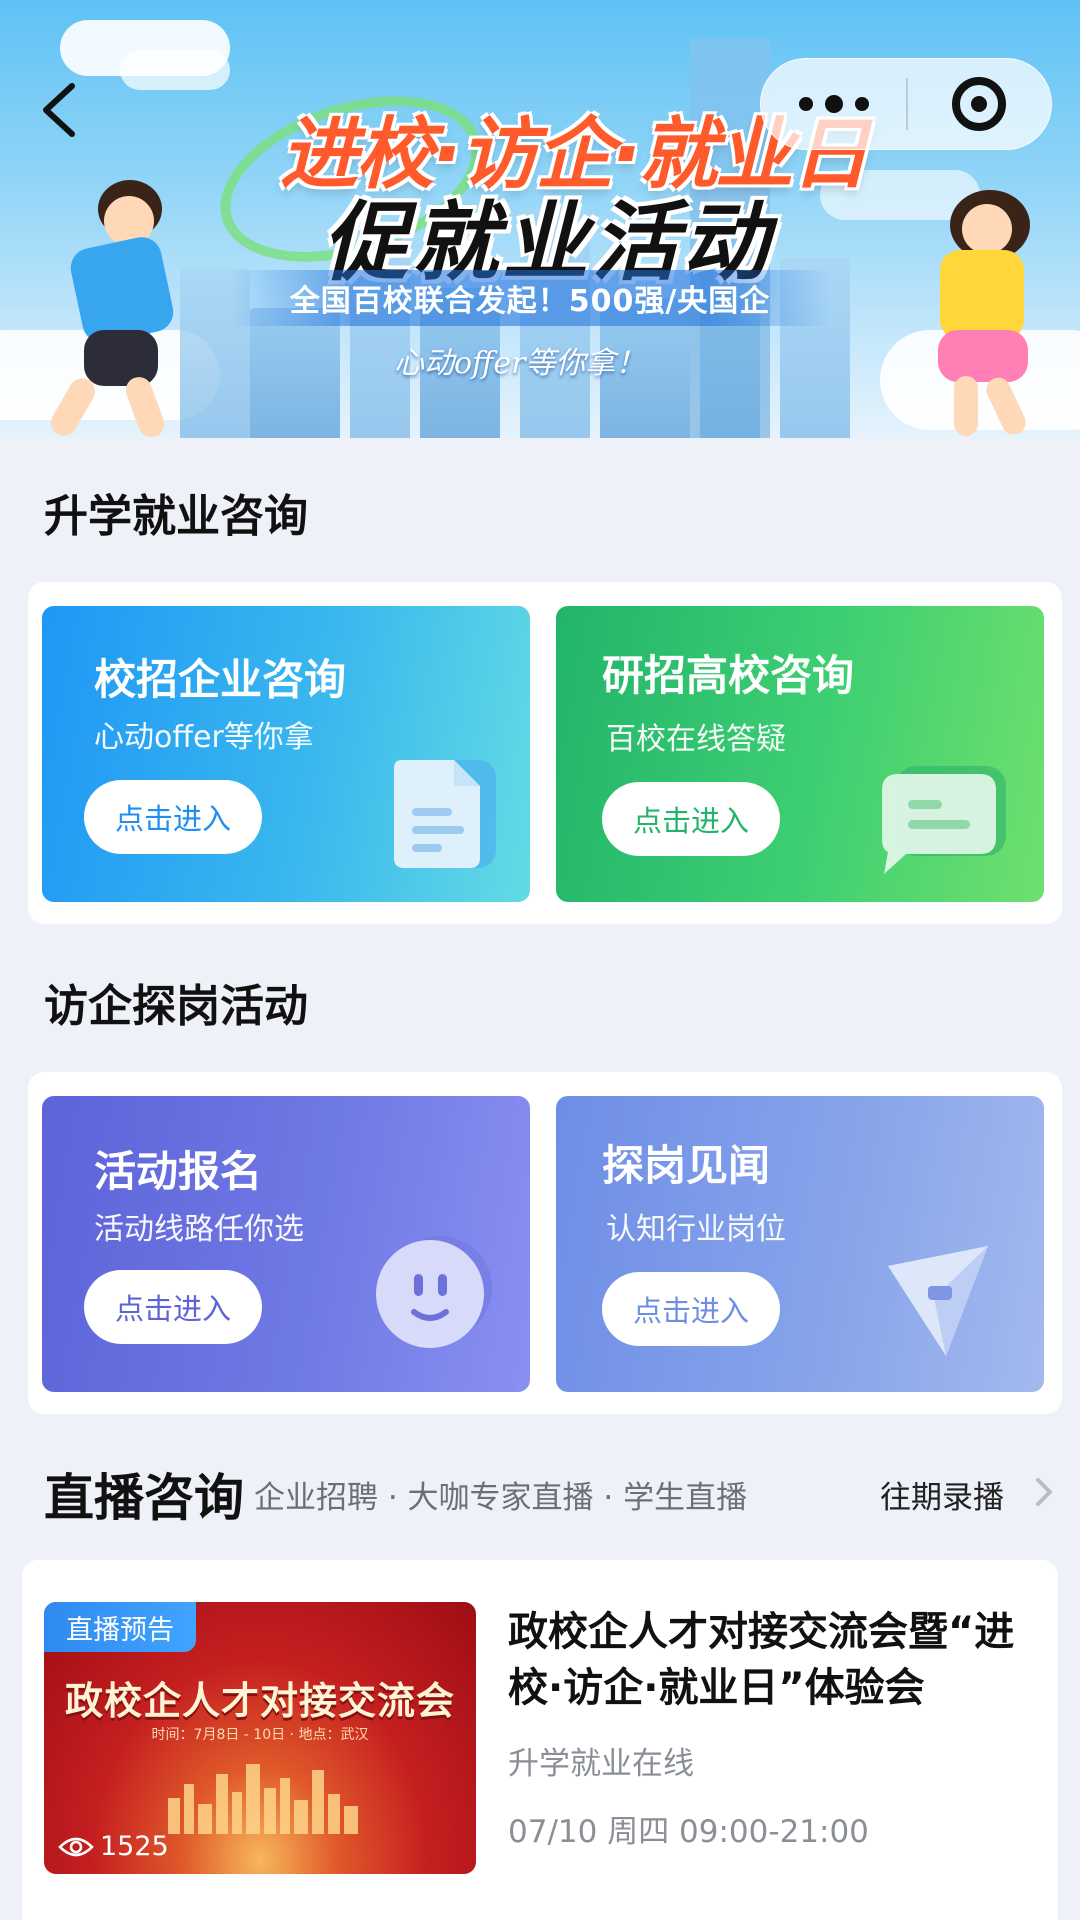 This screenshot has height=1920, width=1080. Describe the element at coordinates (833, 104) in the screenshot. I see `more-dots-icon` at that location.